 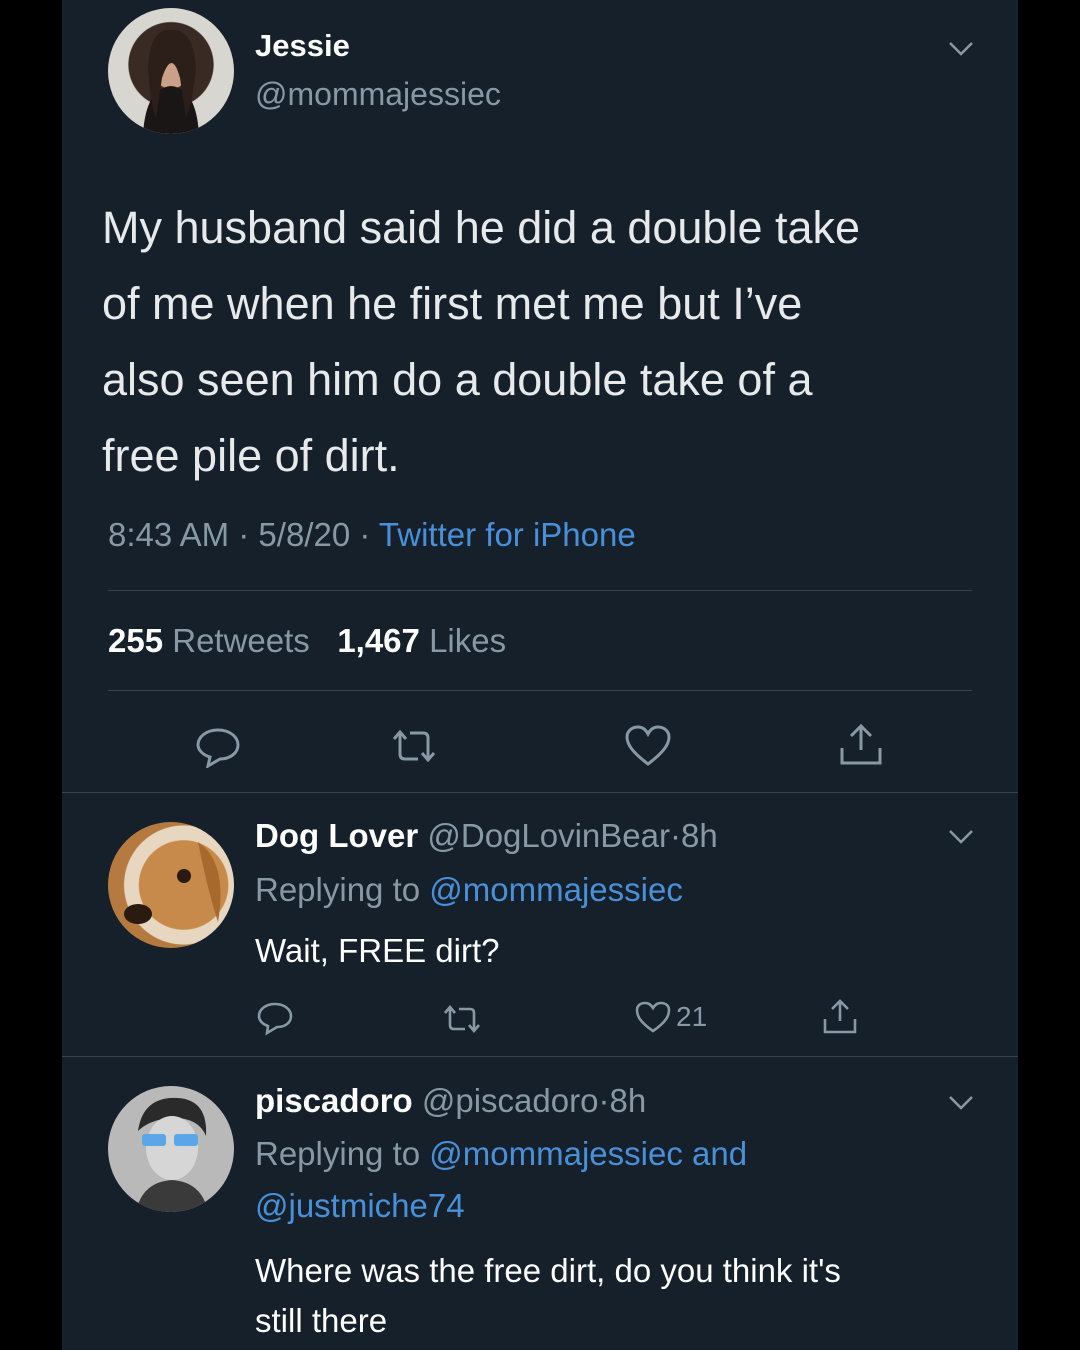 What do you see at coordinates (334, 1100) in the screenshot?
I see `reply2-display-name: piscadoro` at bounding box center [334, 1100].